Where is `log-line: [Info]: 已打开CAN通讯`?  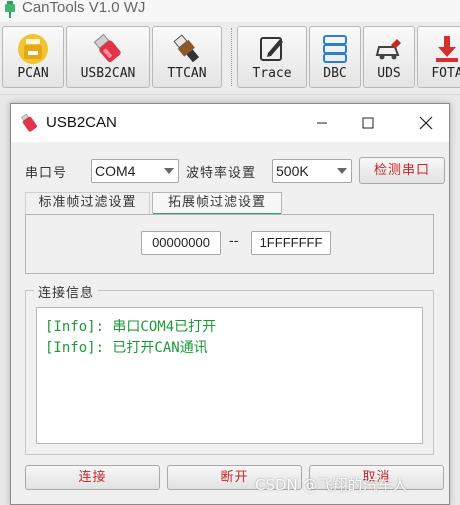
log-line: [Info]: 已打开CAN通讯 is located at coordinates (126, 348).